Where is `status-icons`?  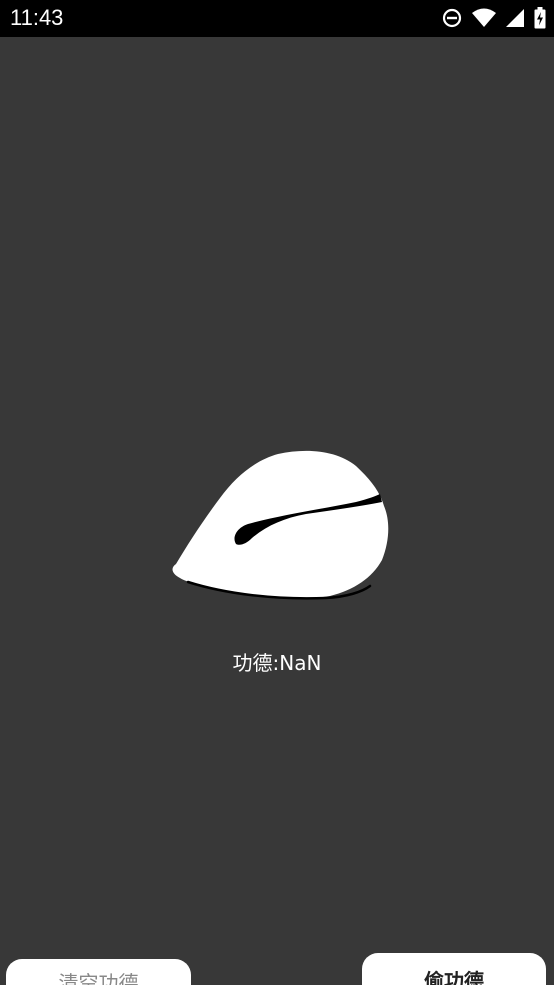
status-icons is located at coordinates (494, 18).